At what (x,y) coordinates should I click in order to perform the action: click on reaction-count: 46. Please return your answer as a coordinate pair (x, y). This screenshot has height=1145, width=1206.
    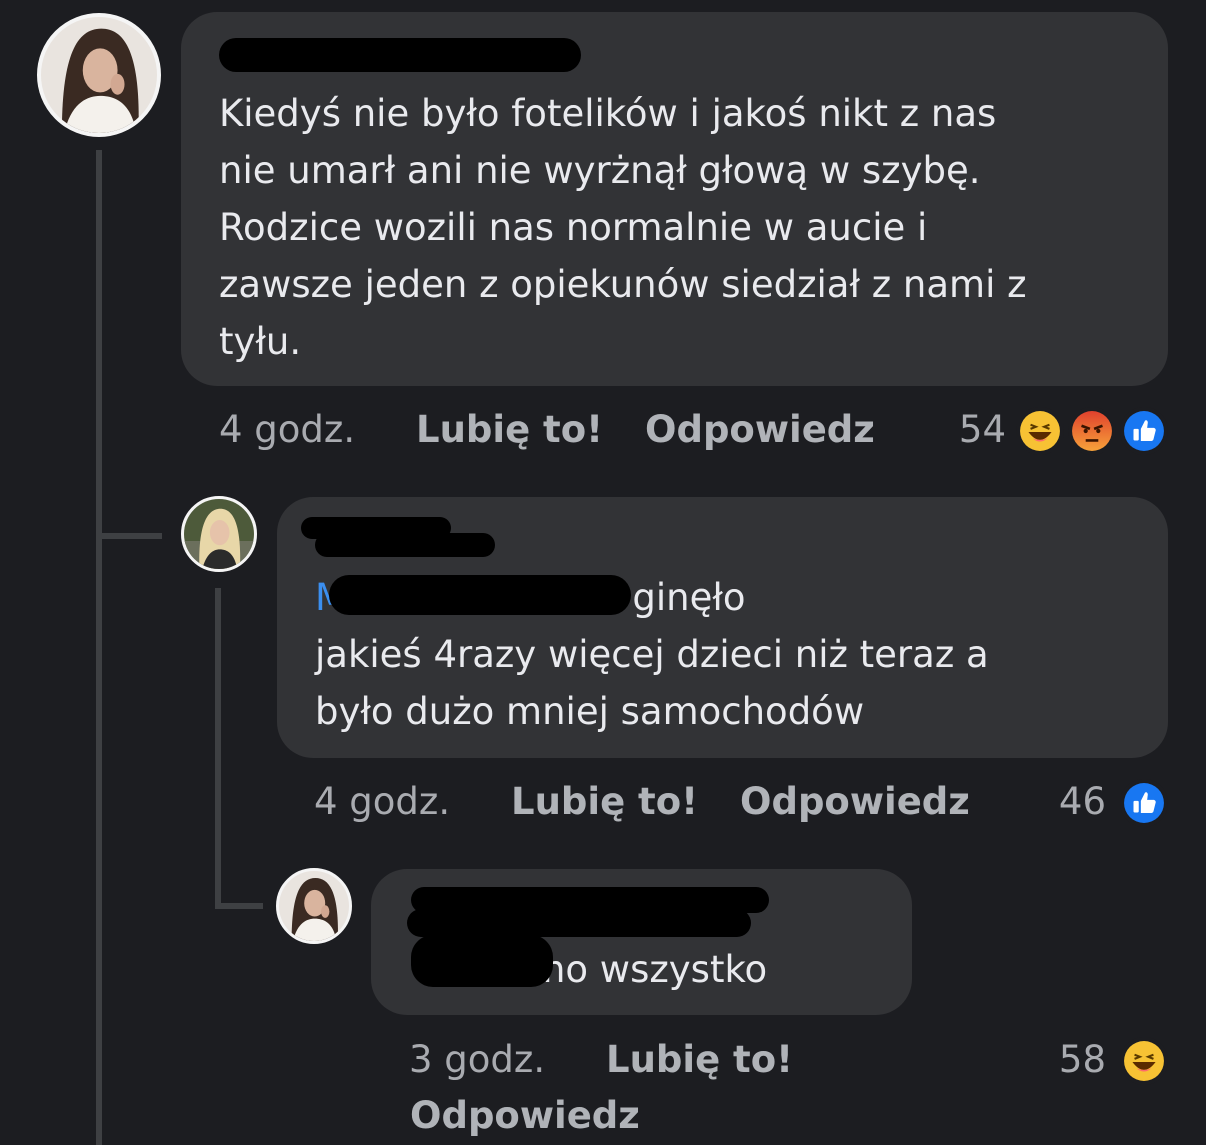
    Looking at the image, I should click on (1068, 801).